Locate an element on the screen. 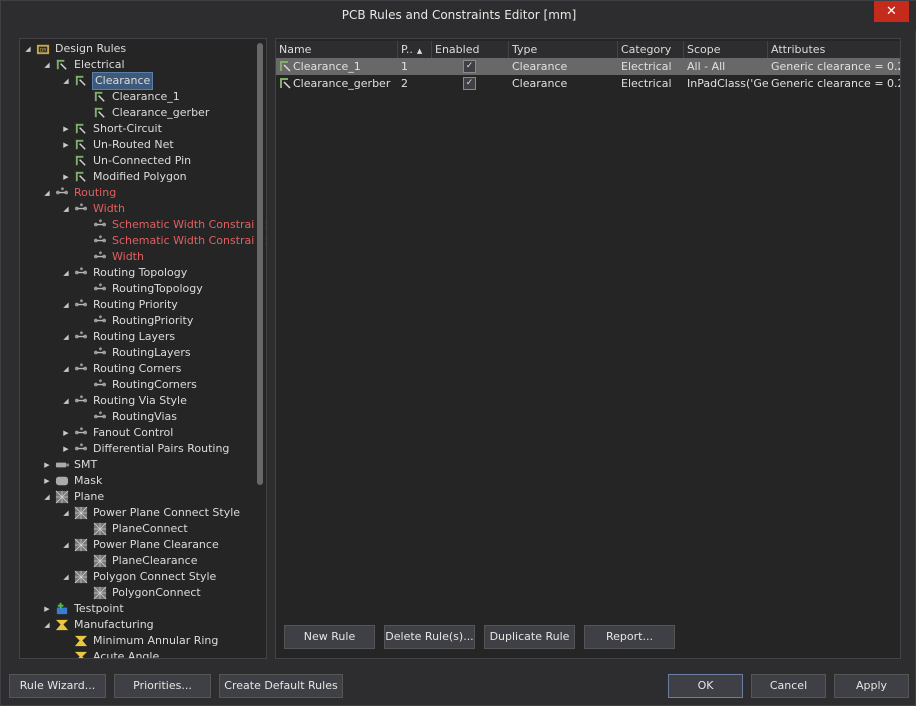  tree-item: Un-Connected Pin is located at coordinates (138, 161).